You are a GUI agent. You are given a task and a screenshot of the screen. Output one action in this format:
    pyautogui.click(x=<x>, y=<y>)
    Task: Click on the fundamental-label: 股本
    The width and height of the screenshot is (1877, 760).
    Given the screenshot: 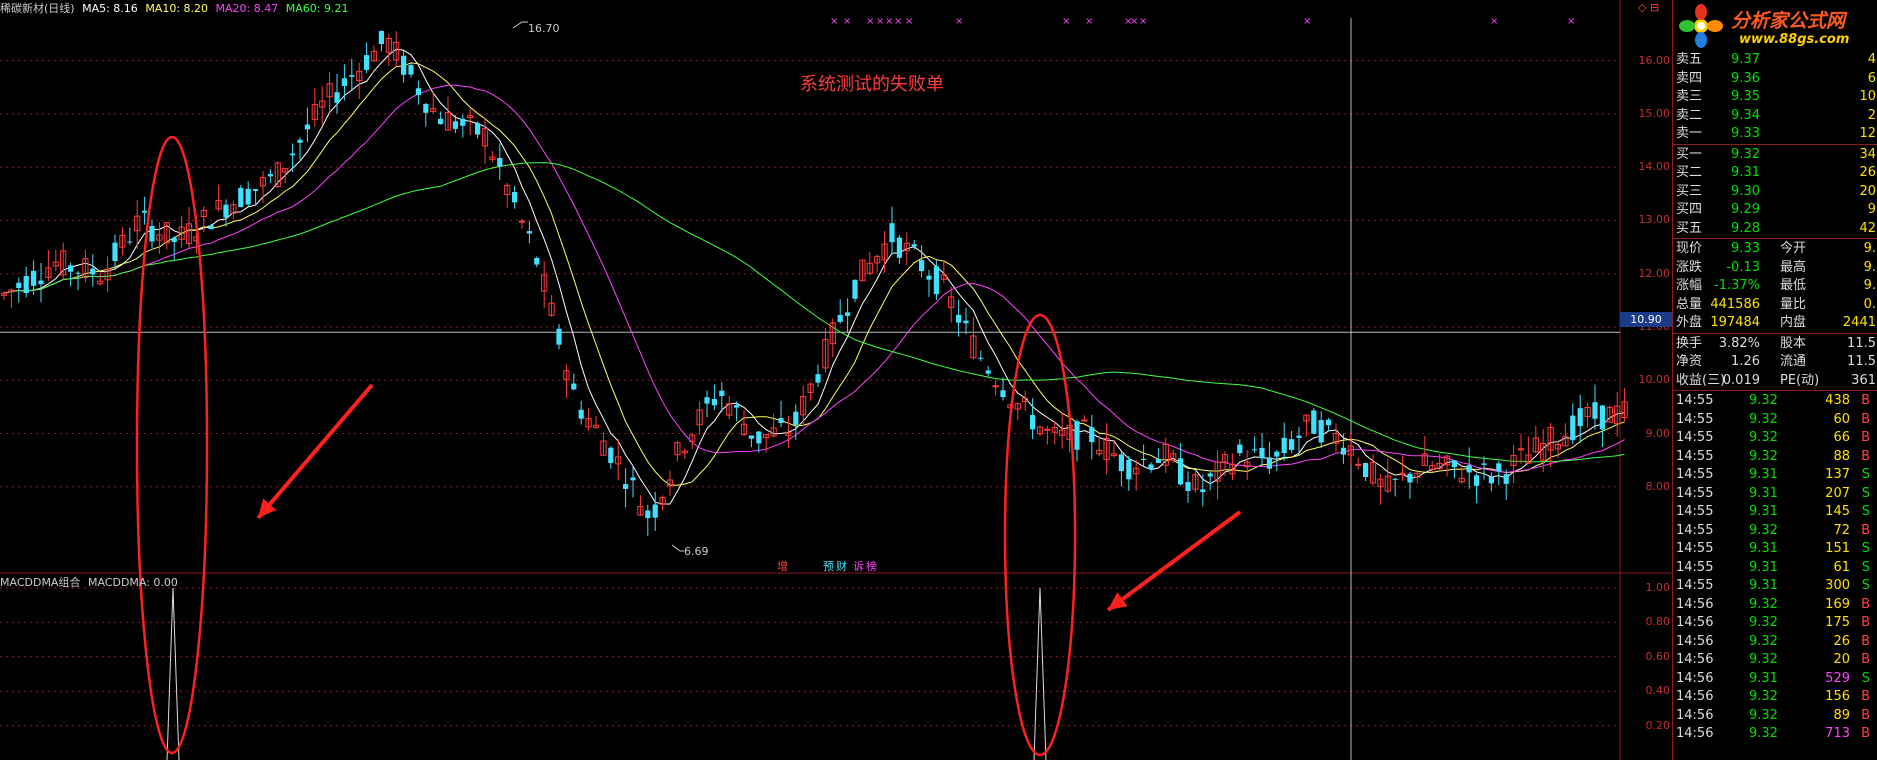 What is the action you would take?
    pyautogui.click(x=1793, y=343)
    